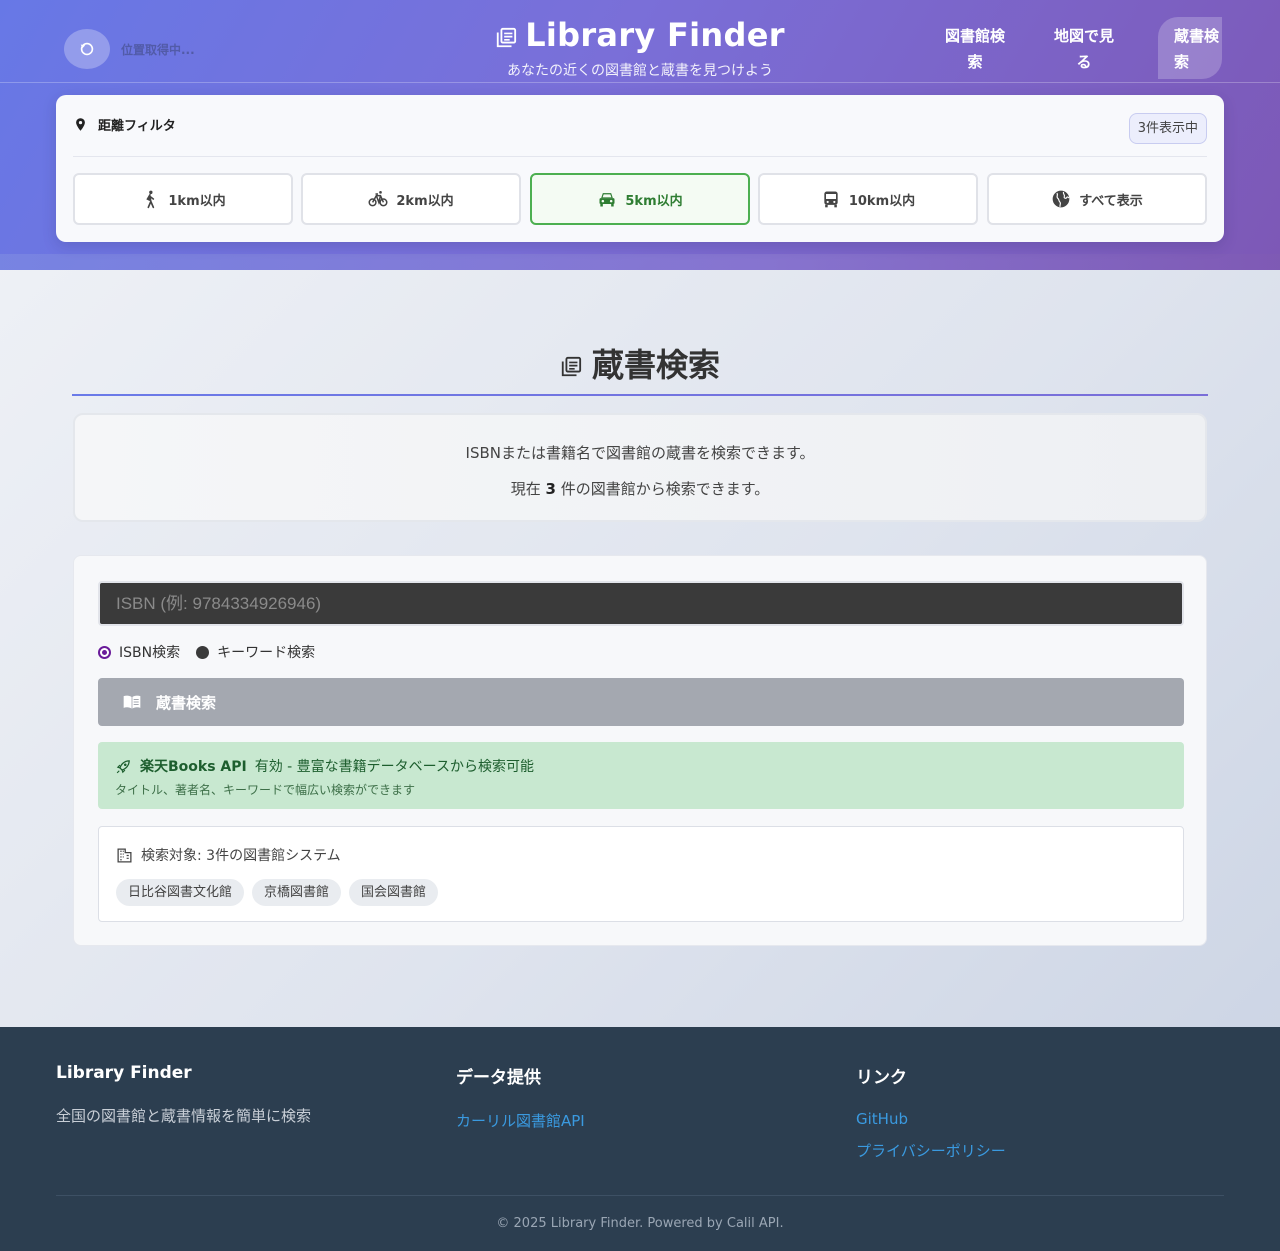 This screenshot has height=1251, width=1280. I want to click on privacy-policy-link: プライバシーポリシー, so click(931, 1150).